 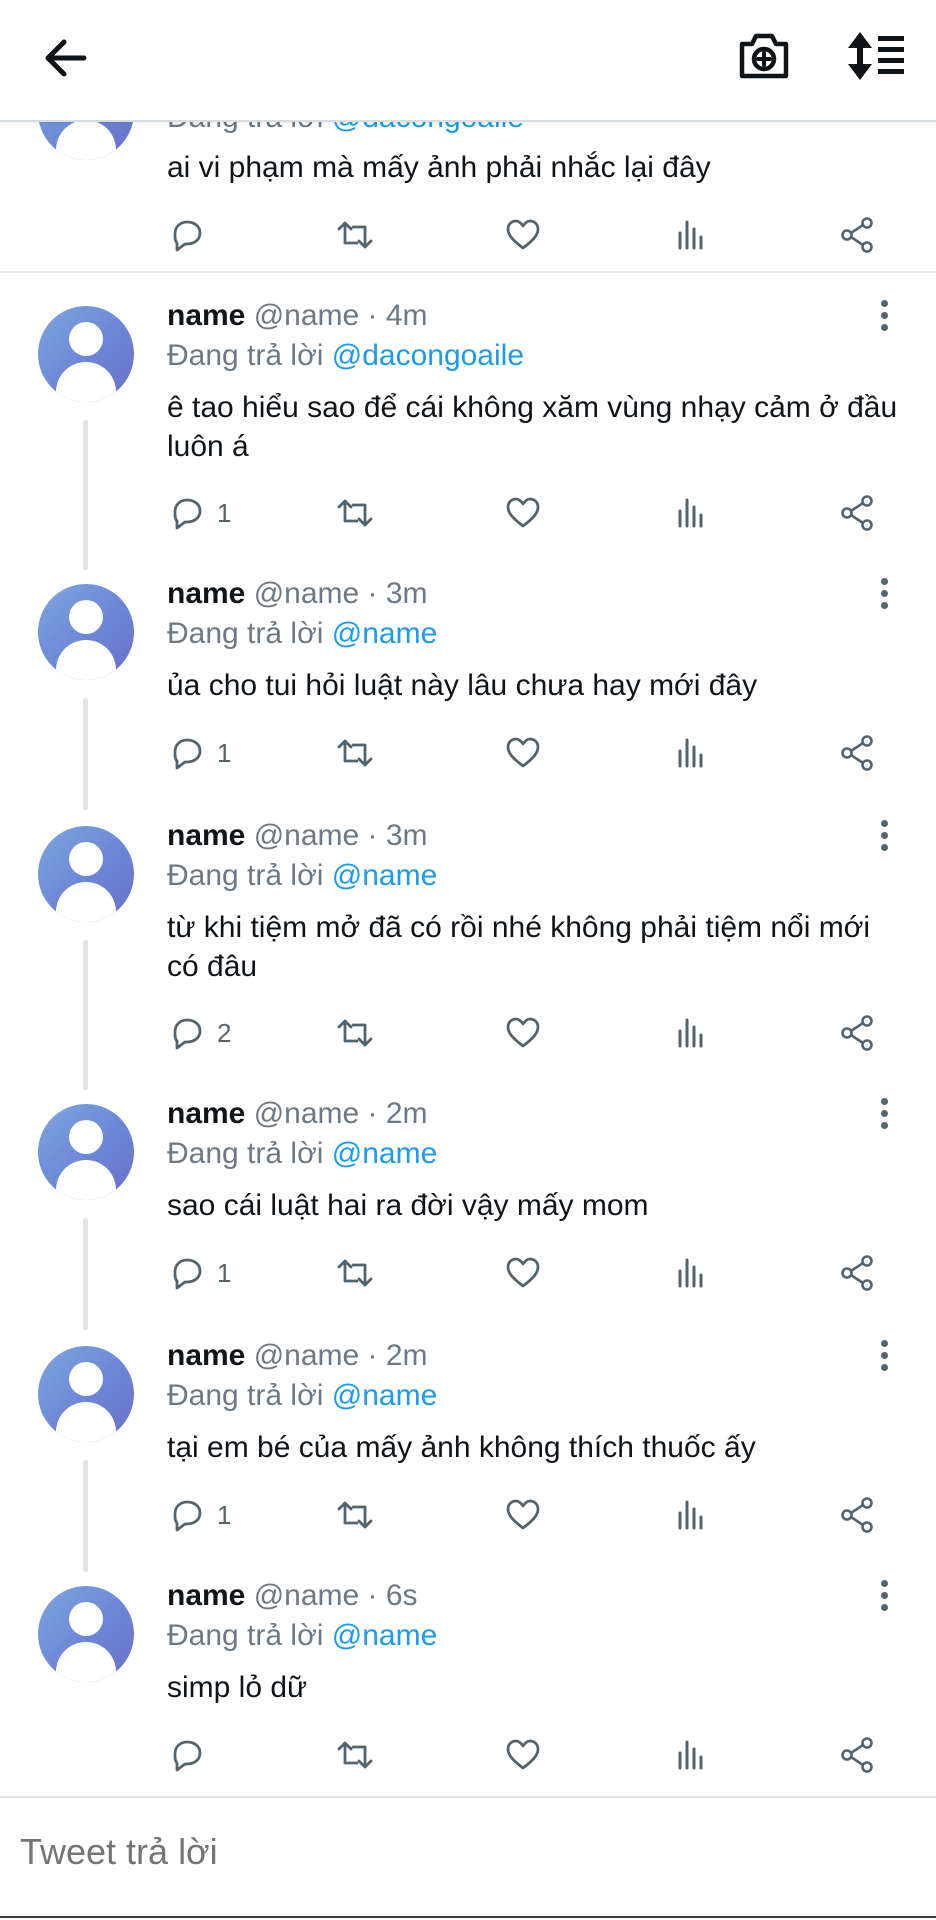 What do you see at coordinates (199, 1033) in the screenshot?
I see `reply-button: 2` at bounding box center [199, 1033].